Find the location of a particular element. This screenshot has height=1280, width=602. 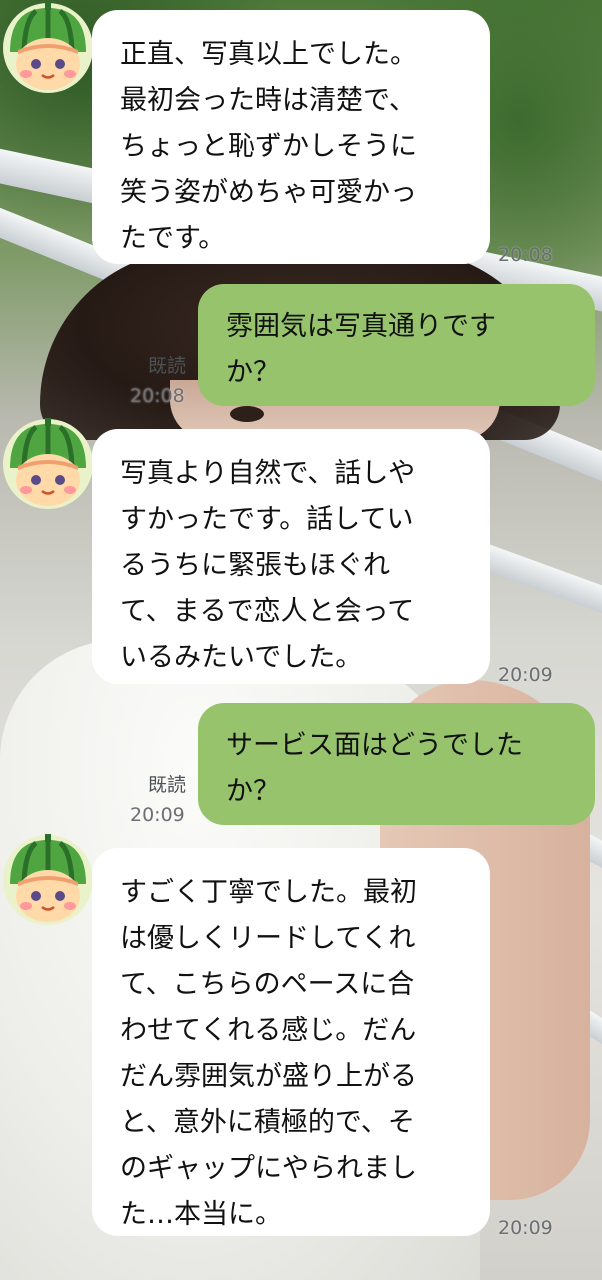

message-bubble-outgoing: サービス面はどうでした か？ is located at coordinates (396, 764).